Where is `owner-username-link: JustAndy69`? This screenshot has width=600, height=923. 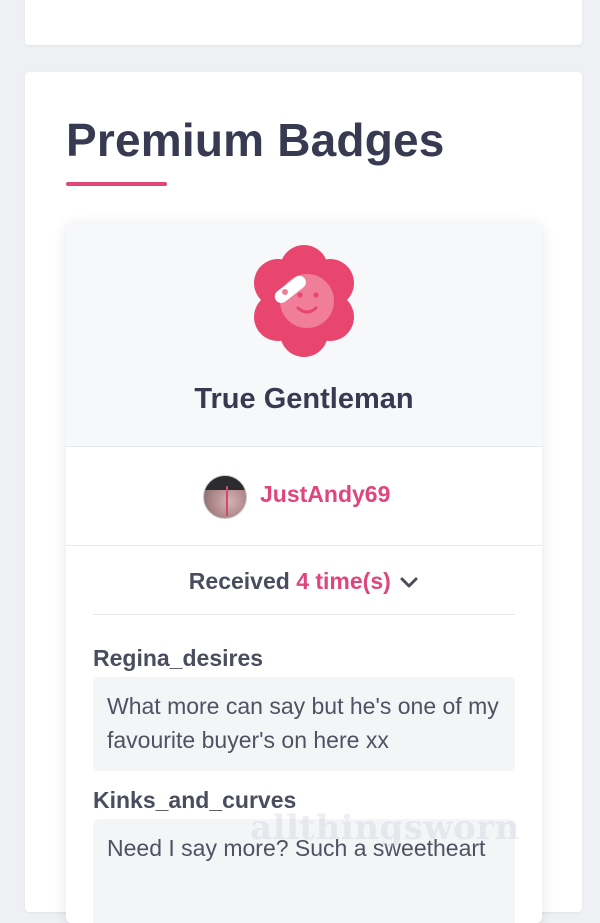 owner-username-link: JustAndy69 is located at coordinates (325, 494).